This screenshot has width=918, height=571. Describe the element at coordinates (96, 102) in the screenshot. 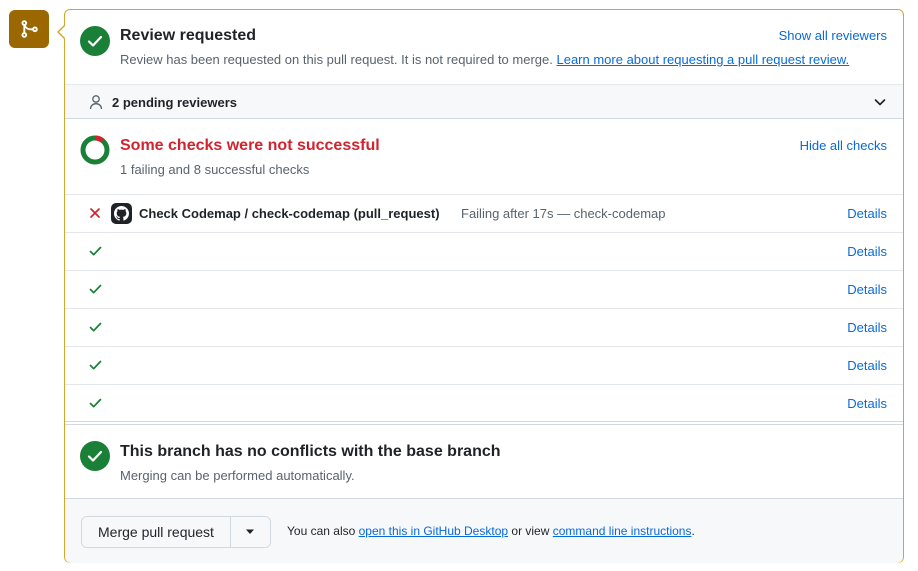

I see `person-icon` at that location.